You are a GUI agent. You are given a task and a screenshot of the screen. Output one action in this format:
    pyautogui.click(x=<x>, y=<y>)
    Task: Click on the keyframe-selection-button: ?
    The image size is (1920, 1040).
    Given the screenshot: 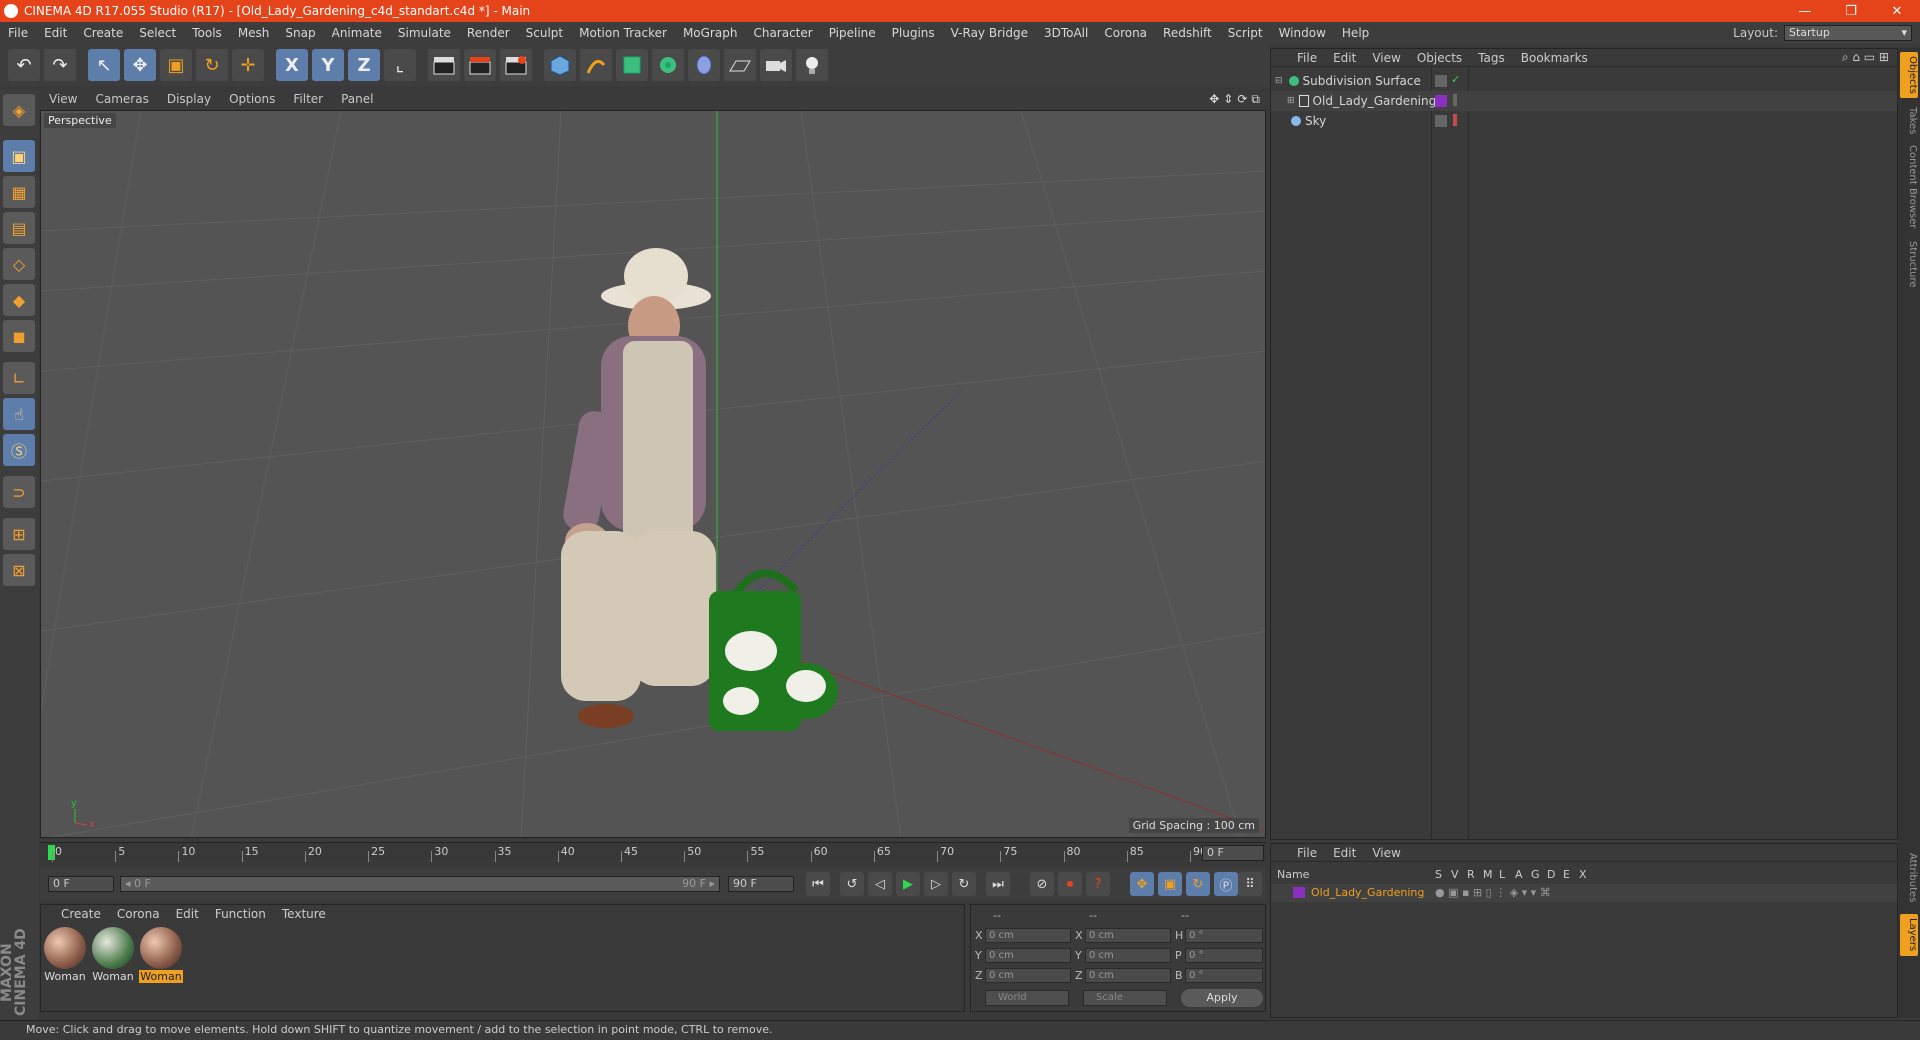 What is the action you would take?
    pyautogui.click(x=1098, y=884)
    